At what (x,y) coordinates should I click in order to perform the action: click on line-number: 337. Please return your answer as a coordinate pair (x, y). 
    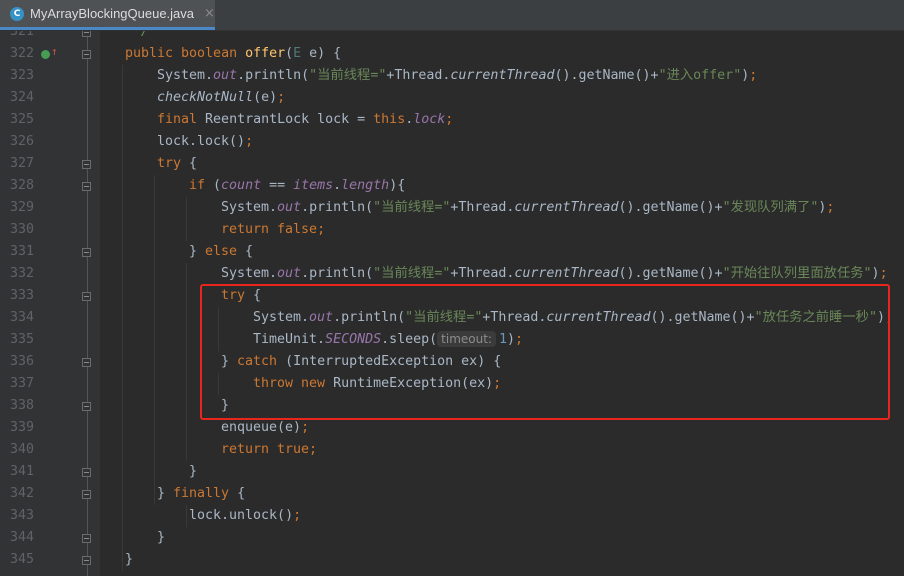
    Looking at the image, I should click on (21, 383).